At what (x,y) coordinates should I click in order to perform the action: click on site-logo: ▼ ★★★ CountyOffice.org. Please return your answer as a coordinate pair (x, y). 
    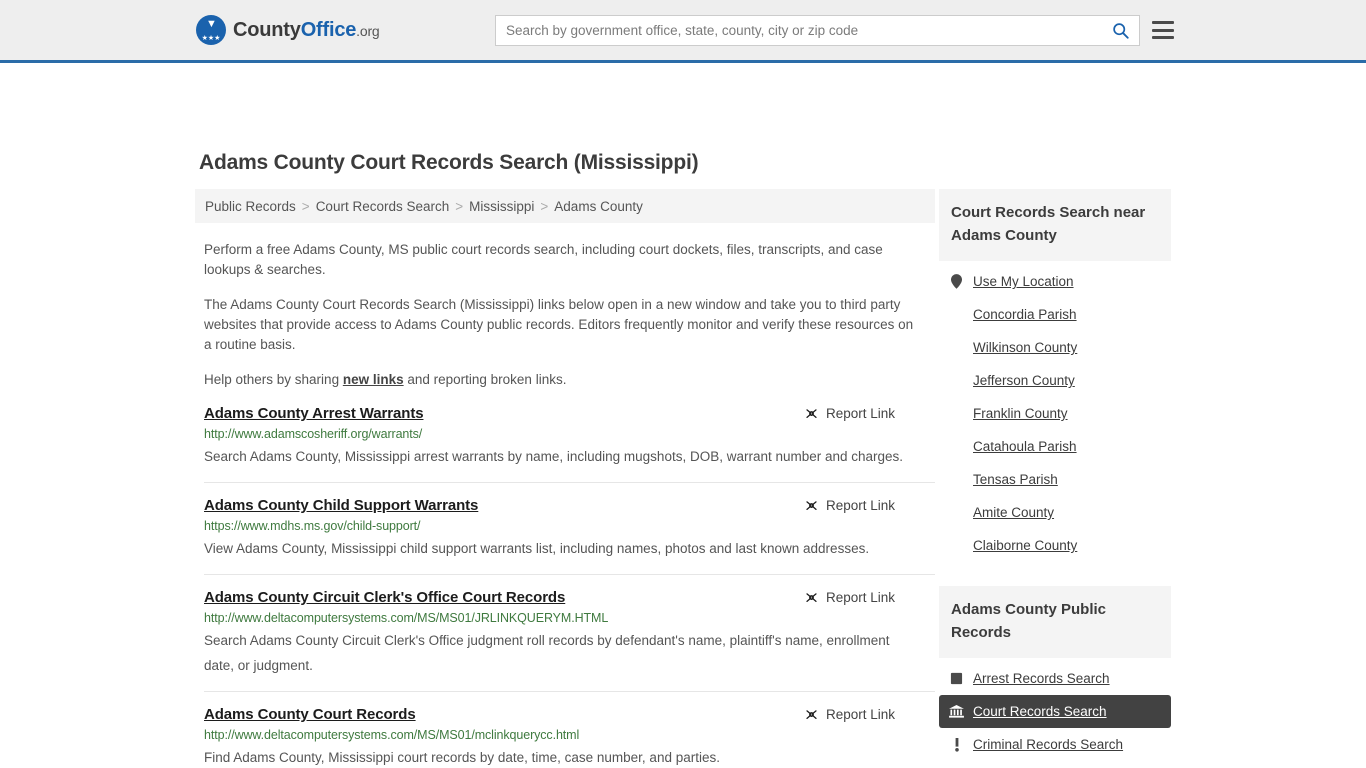
    Looking at the image, I should click on (288, 30).